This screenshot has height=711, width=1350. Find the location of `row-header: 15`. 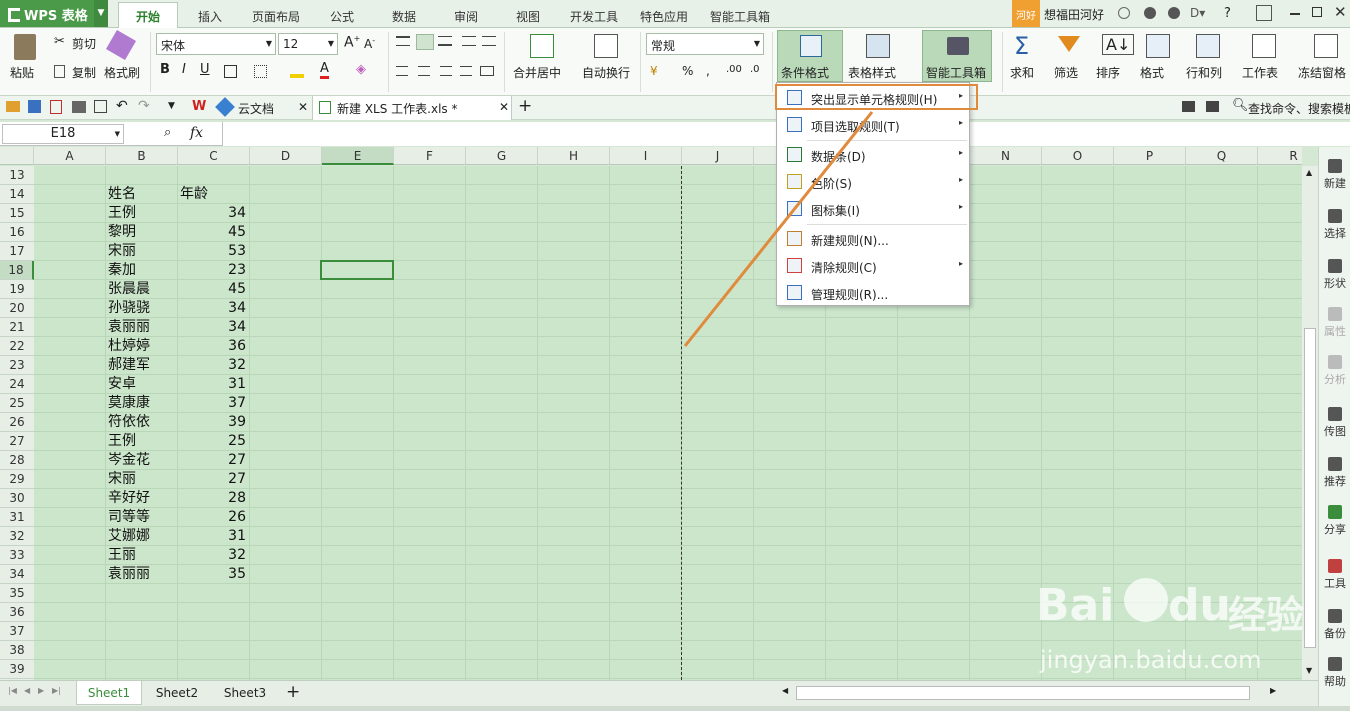

row-header: 15 is located at coordinates (17, 213).